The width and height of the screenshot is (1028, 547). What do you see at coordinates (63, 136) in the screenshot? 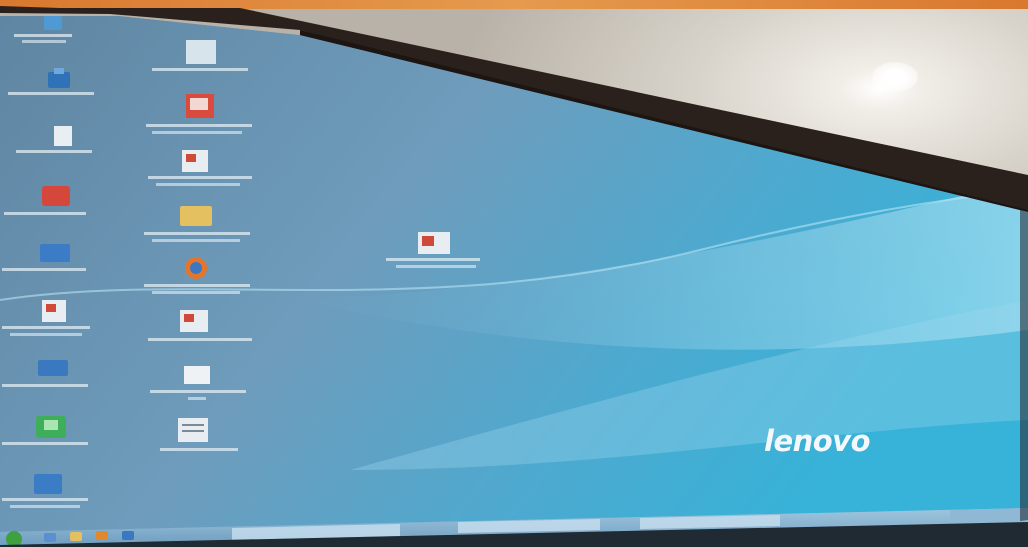
I see `file-icon` at bounding box center [63, 136].